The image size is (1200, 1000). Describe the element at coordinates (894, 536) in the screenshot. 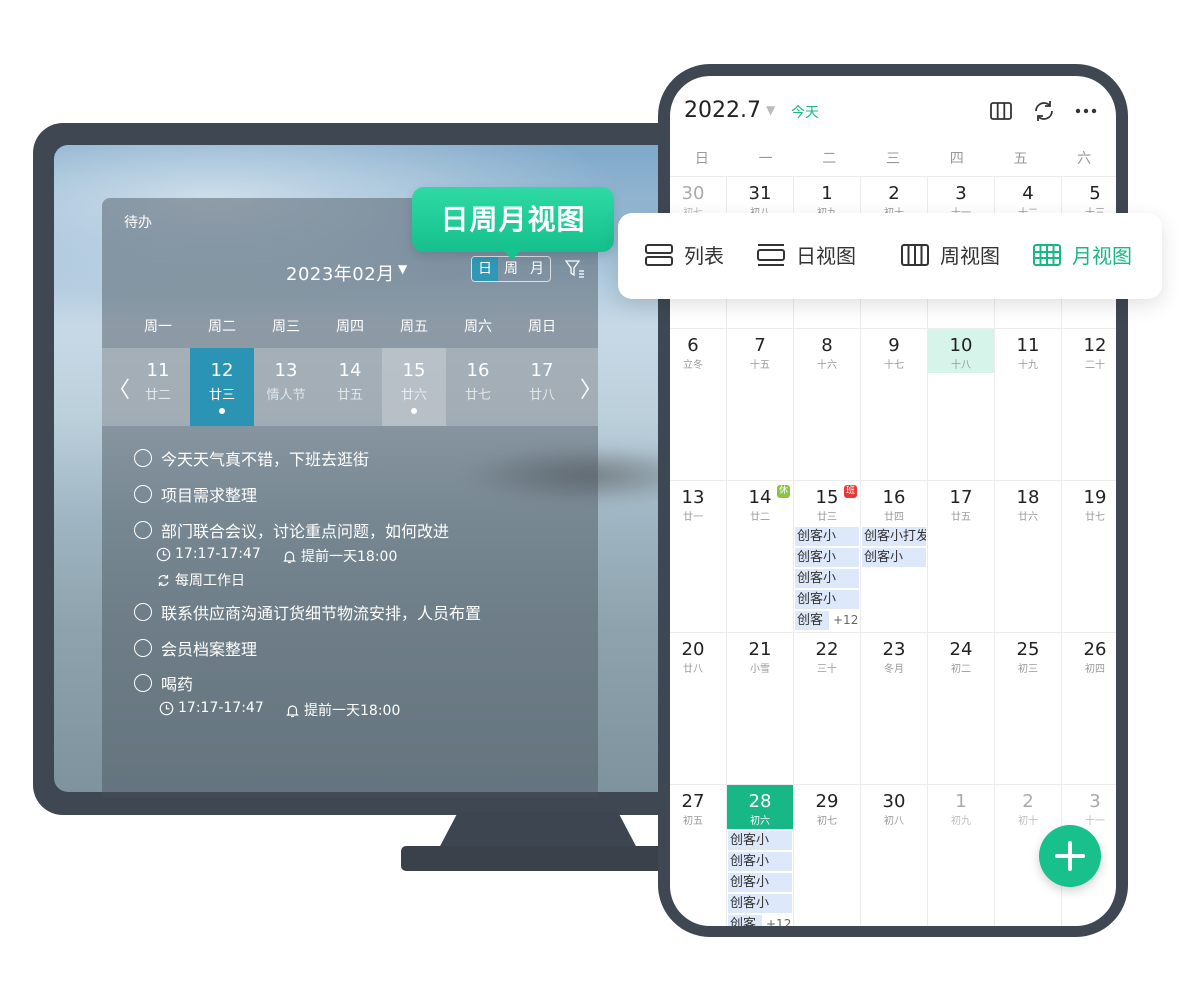

I see `event-chip: 创客小打发` at that location.